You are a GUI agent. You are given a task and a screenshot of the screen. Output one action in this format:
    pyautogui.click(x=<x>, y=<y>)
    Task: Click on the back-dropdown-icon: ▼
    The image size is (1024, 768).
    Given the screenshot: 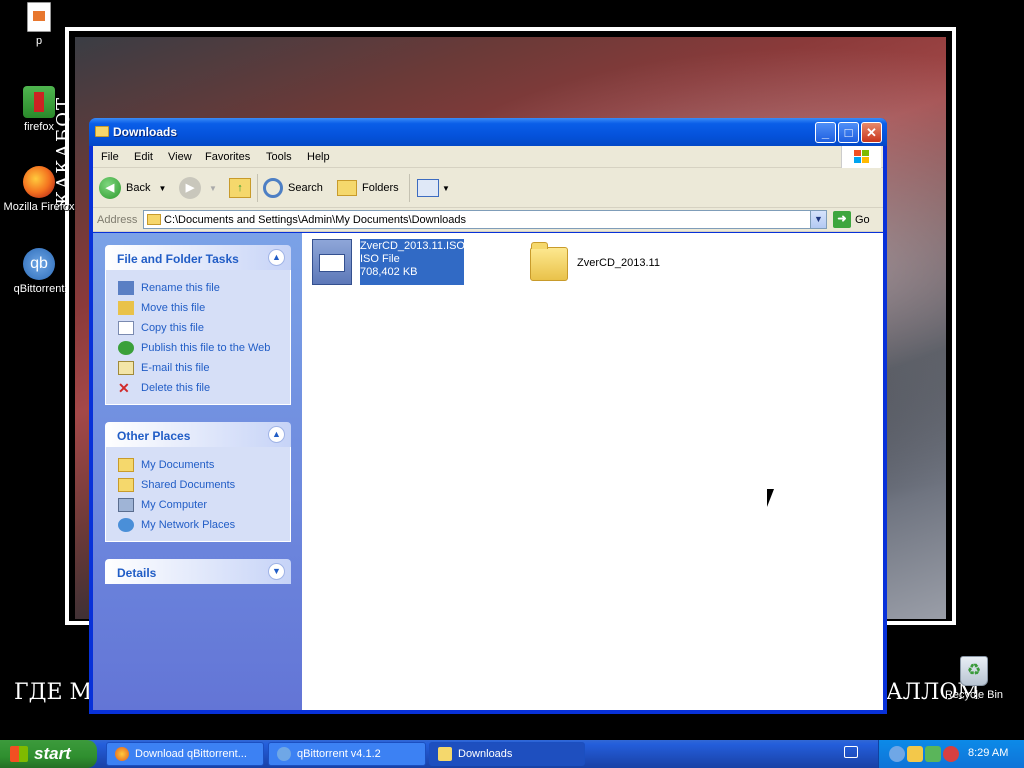 What is the action you would take?
    pyautogui.click(x=162, y=188)
    